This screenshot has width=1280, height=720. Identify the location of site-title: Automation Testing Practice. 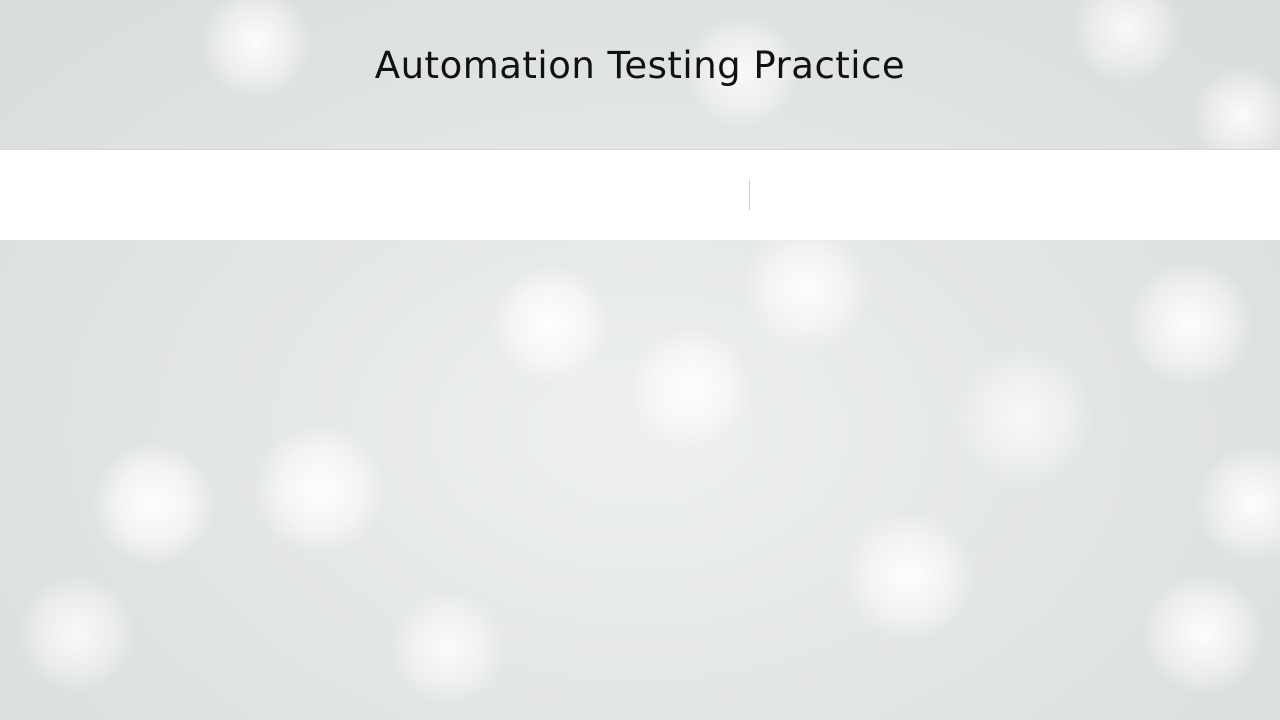
(640, 65).